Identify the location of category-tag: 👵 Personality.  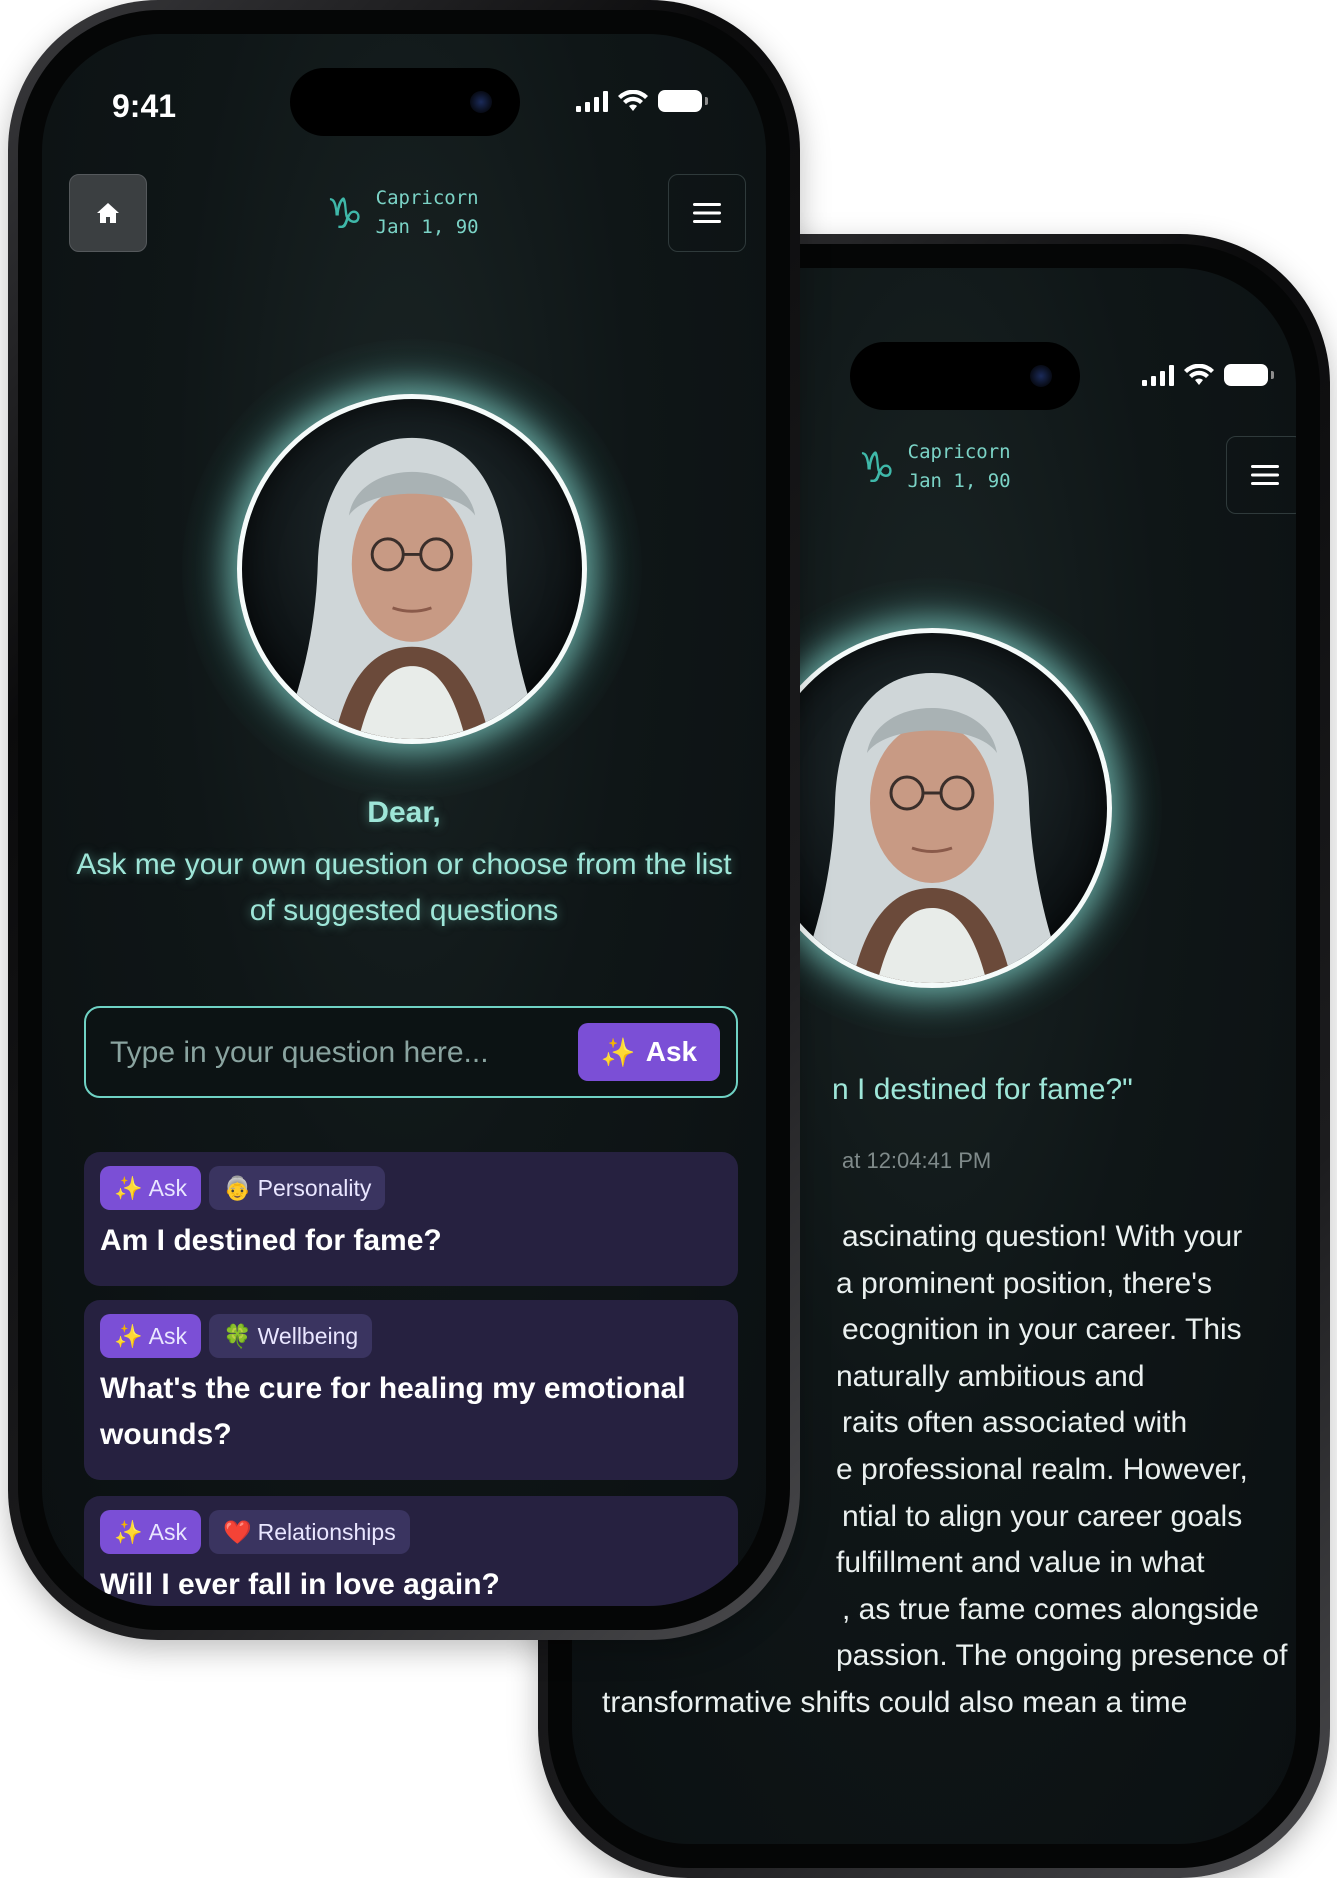
(297, 1188).